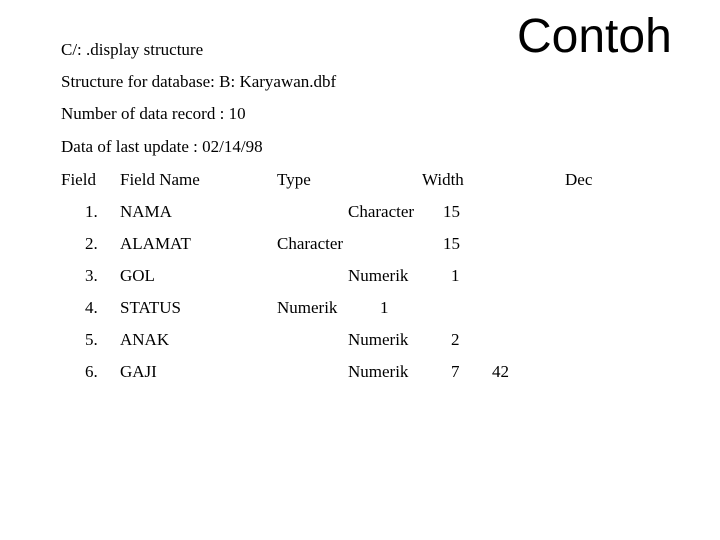 This screenshot has width=720, height=540. I want to click on field-number: 3., so click(91, 275).